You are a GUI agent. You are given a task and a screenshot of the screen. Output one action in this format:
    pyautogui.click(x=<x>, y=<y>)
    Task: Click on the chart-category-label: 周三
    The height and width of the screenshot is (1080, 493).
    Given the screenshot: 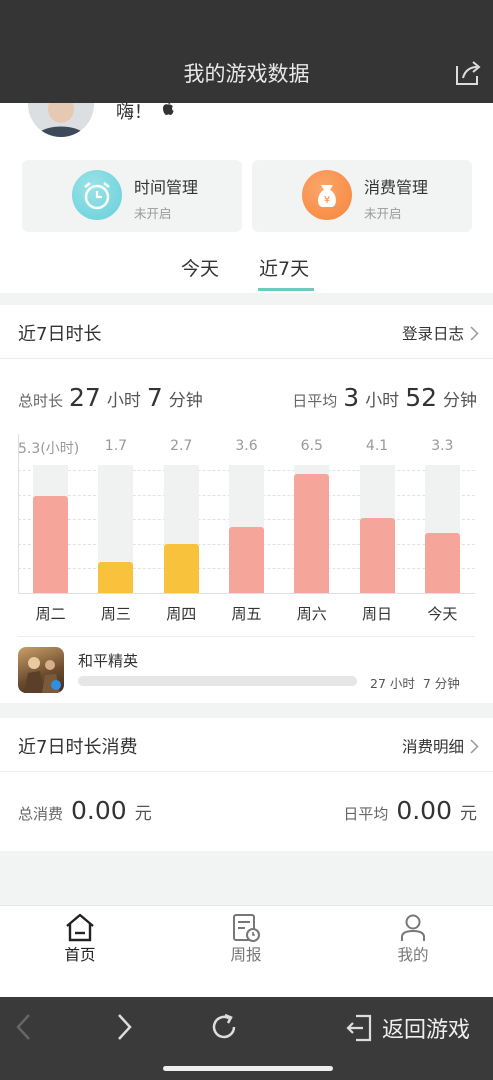 What is the action you would take?
    pyautogui.click(x=115, y=614)
    